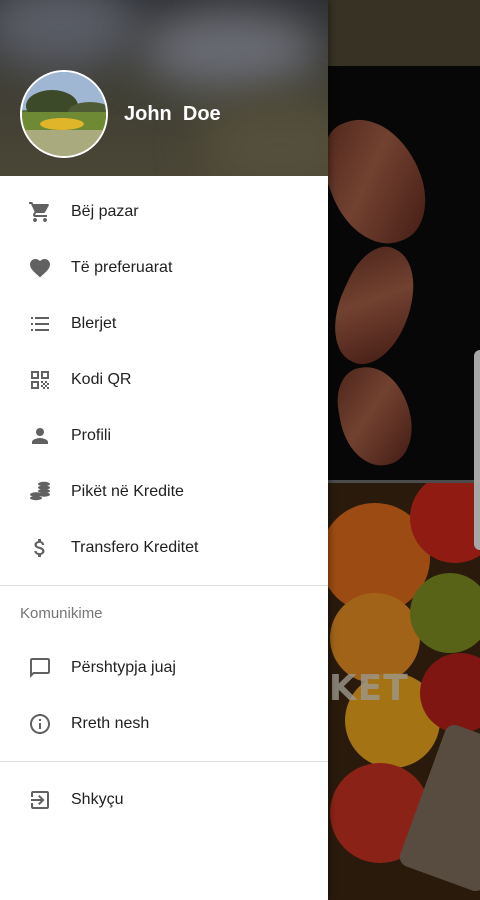 The image size is (480, 900). Describe the element at coordinates (127, 491) in the screenshot. I see `menu-label: Pikët në Kredite` at that location.